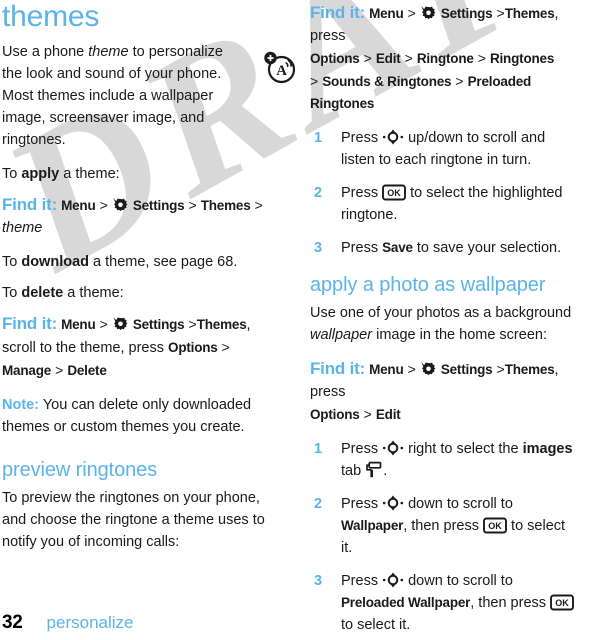 This screenshot has height=640, width=614. I want to click on note-label: Note:, so click(21, 405).